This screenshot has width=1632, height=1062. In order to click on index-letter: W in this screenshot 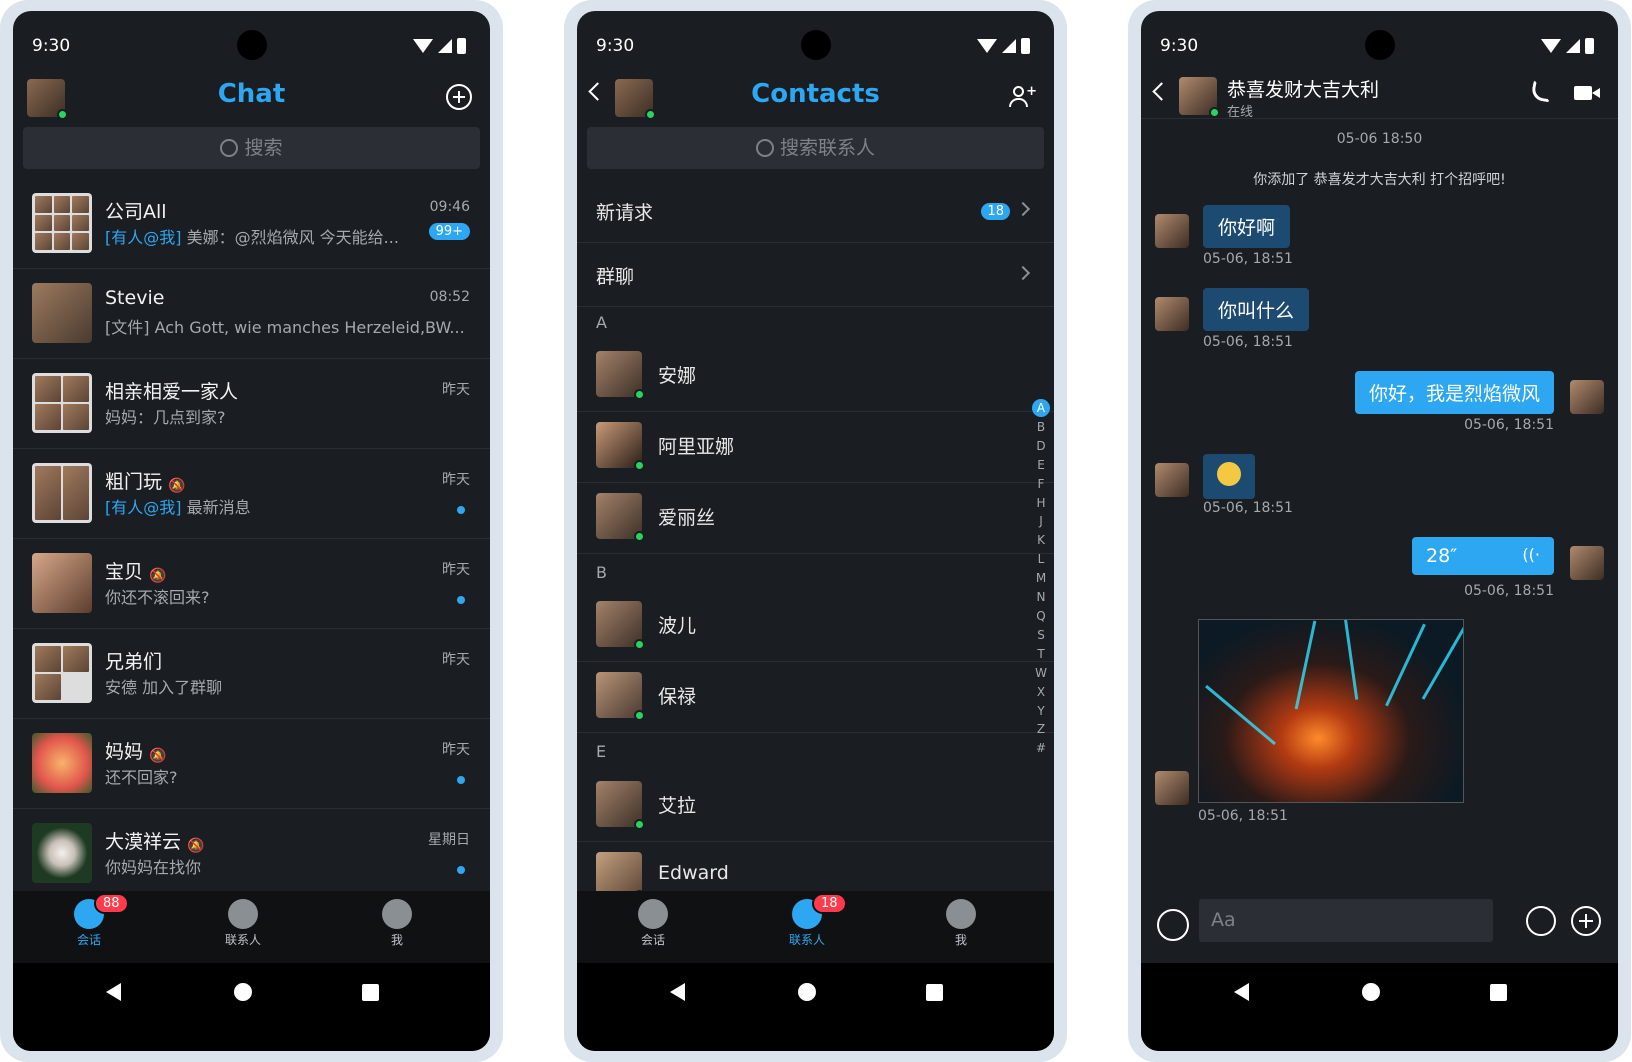, I will do `click(1041, 673)`.